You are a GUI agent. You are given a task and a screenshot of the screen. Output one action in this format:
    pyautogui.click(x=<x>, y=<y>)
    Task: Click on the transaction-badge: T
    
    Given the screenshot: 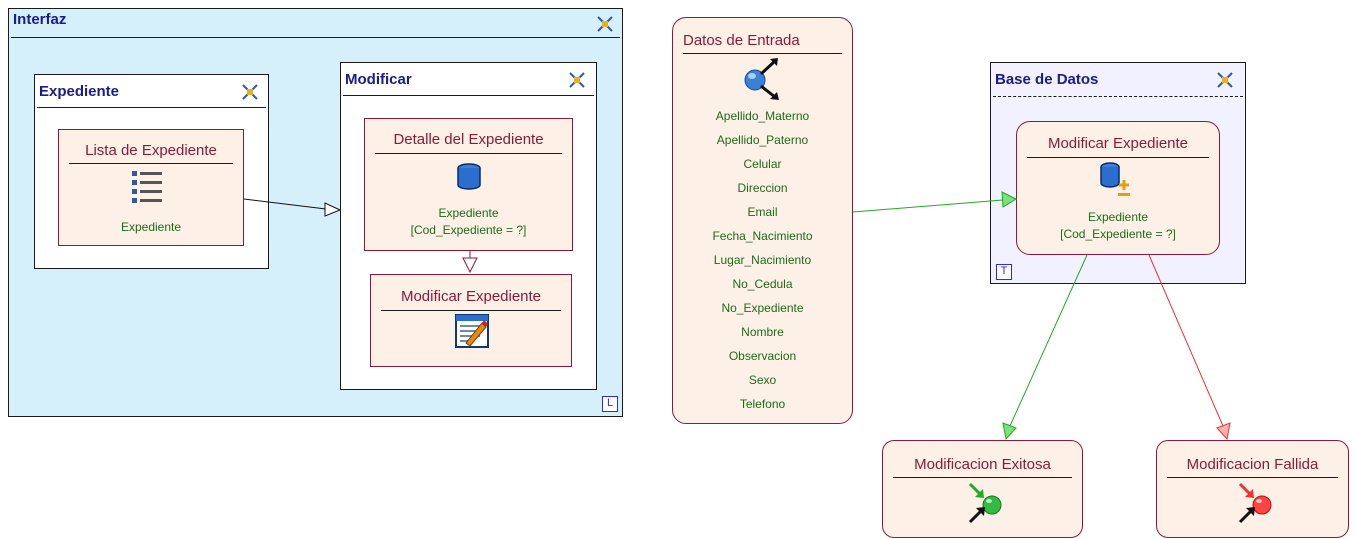 What is the action you would take?
    pyautogui.click(x=1004, y=272)
    